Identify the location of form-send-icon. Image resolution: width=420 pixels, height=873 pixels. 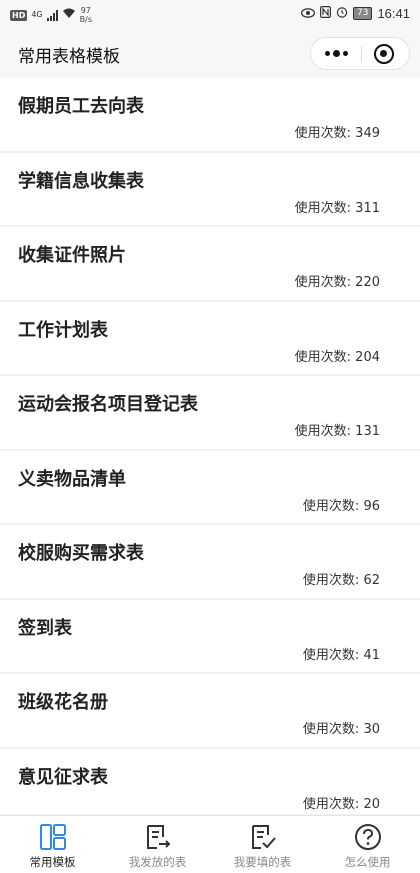
(158, 837).